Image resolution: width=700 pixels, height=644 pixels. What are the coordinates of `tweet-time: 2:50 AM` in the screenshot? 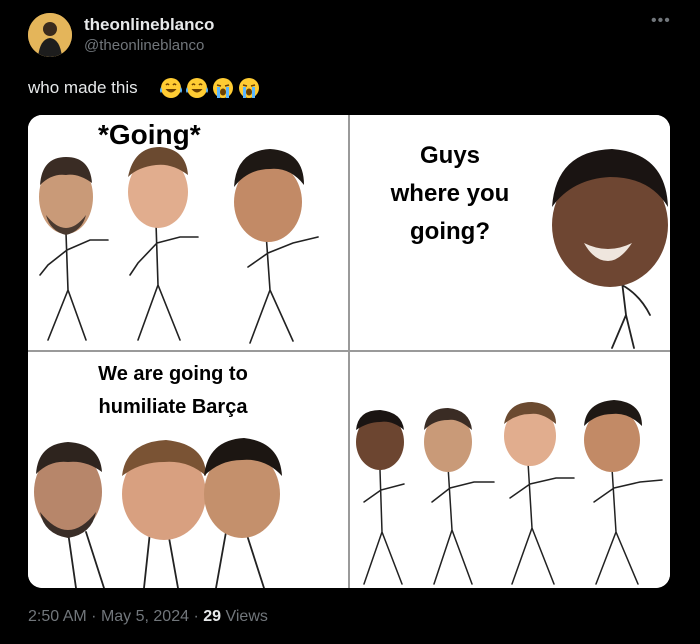 It's located at (57, 616).